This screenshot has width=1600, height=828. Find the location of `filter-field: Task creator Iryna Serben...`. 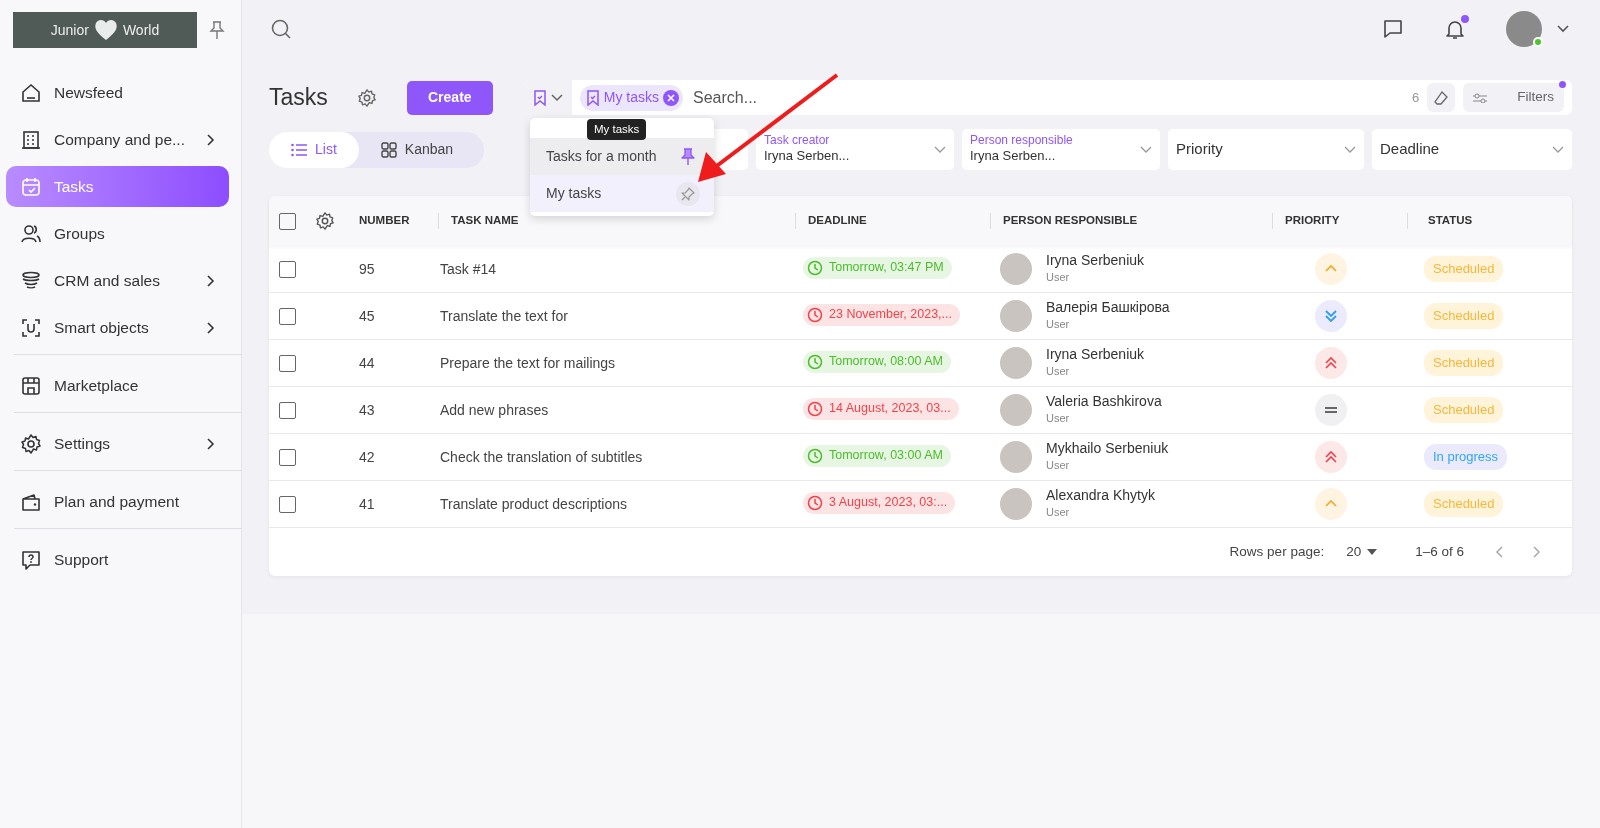

filter-field: Task creator Iryna Serben... is located at coordinates (855, 149).